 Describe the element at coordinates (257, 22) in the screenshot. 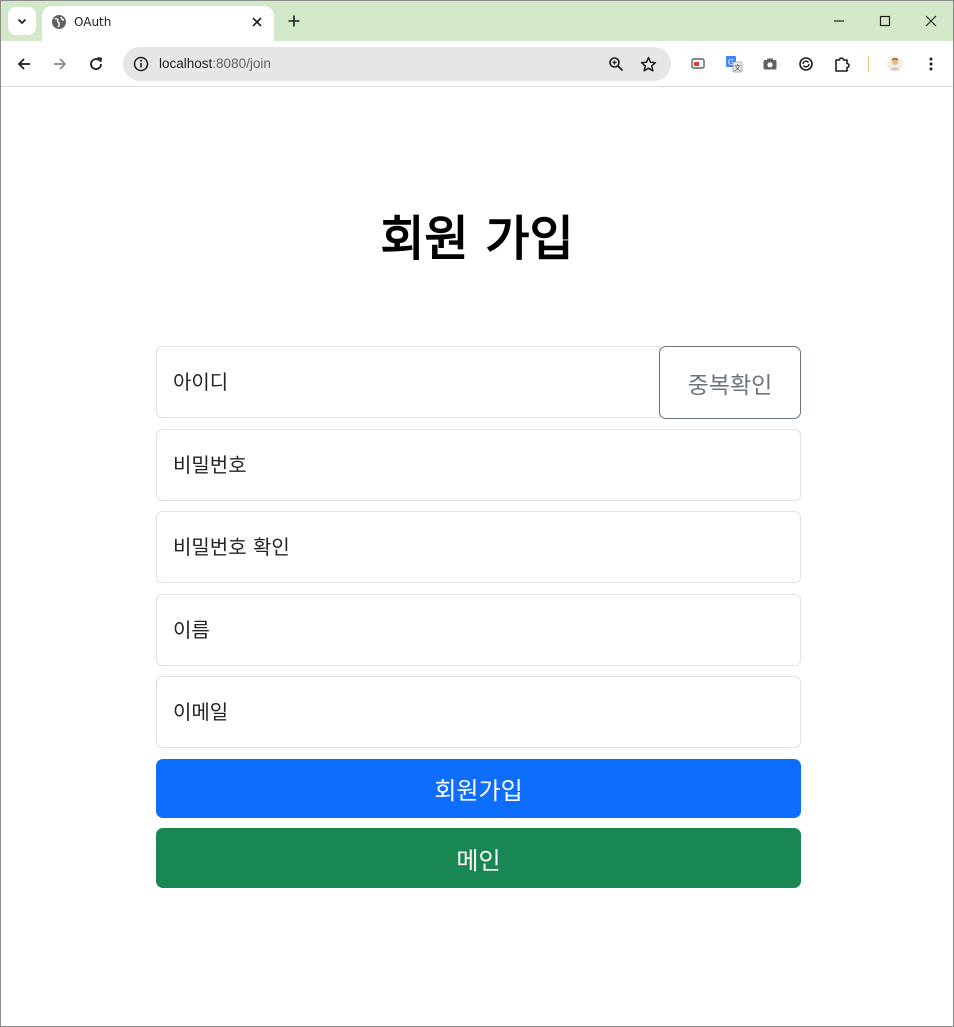

I see `tab-close-icon` at that location.